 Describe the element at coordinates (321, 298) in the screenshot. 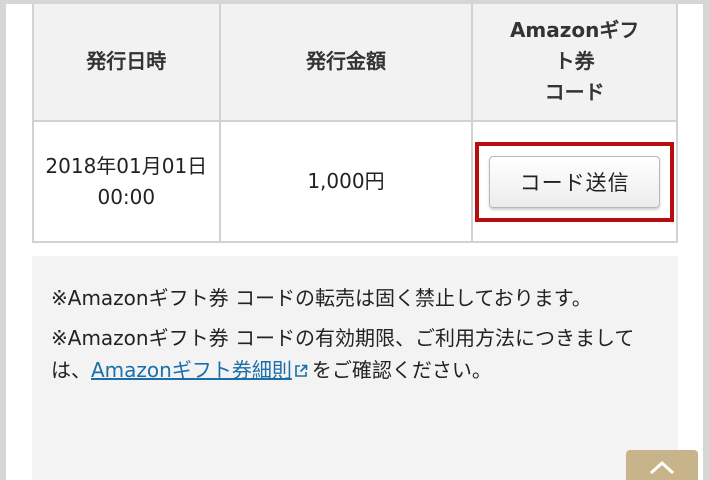

I see `note-resale: ※Amazonギフト券 コードの転売は固く禁止しております。` at that location.